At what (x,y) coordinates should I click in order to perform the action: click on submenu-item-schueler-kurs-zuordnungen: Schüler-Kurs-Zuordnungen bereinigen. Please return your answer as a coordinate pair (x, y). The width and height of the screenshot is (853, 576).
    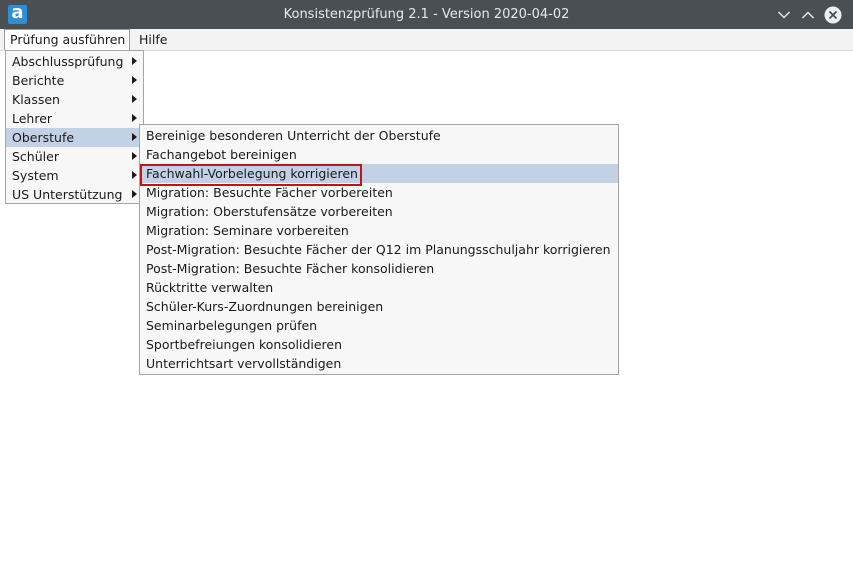
    Looking at the image, I should click on (379, 306).